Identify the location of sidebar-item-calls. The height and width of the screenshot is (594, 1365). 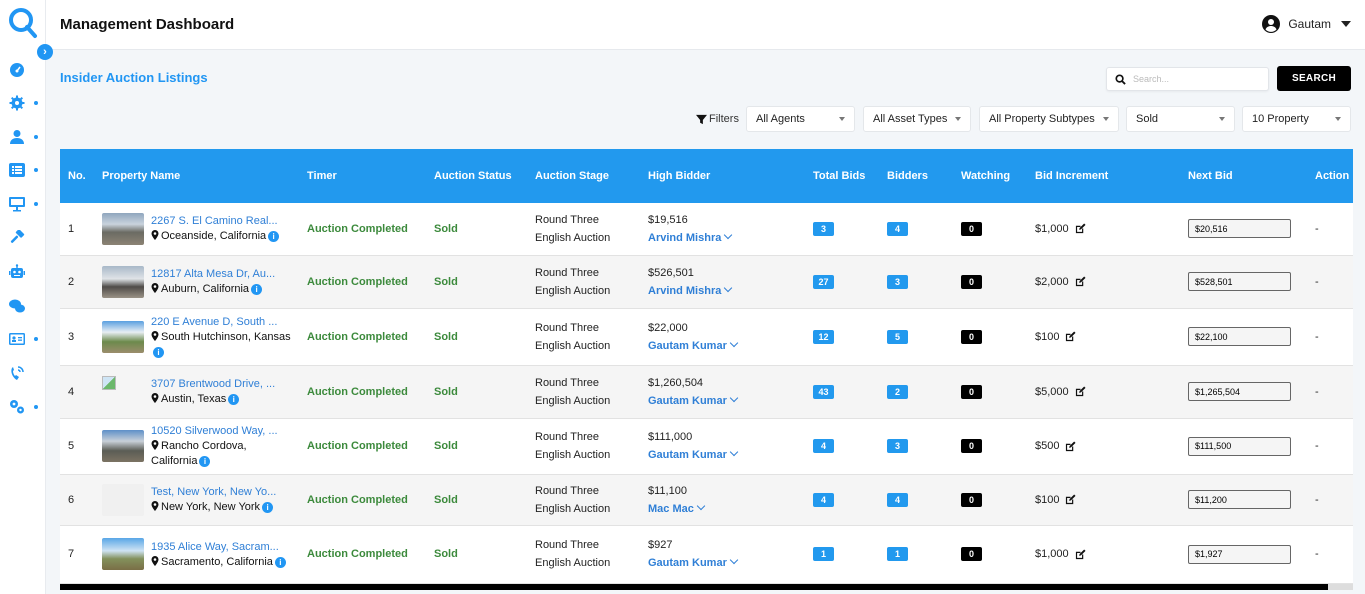
(25, 373).